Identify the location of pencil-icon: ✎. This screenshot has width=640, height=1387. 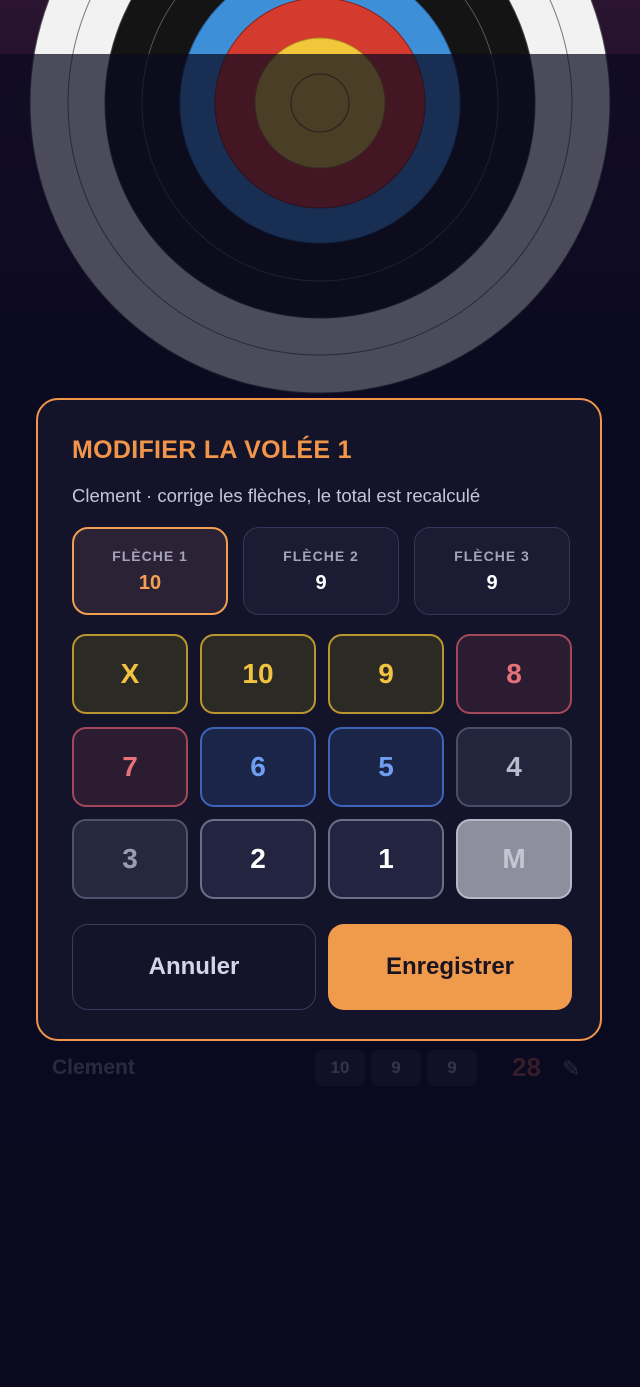
(571, 1068).